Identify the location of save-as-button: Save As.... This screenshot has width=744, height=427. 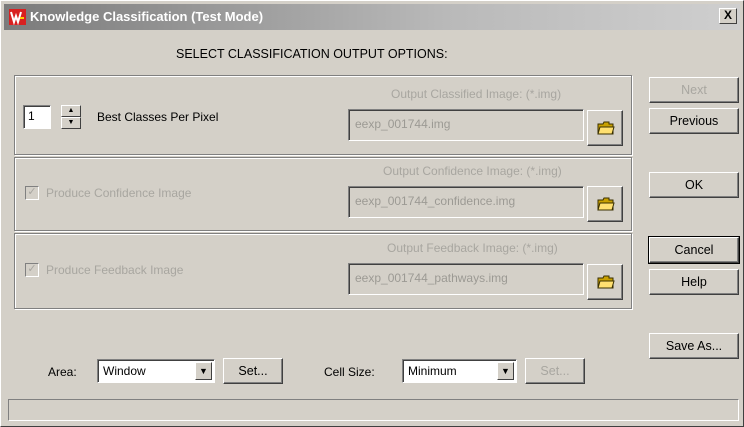
(694, 346).